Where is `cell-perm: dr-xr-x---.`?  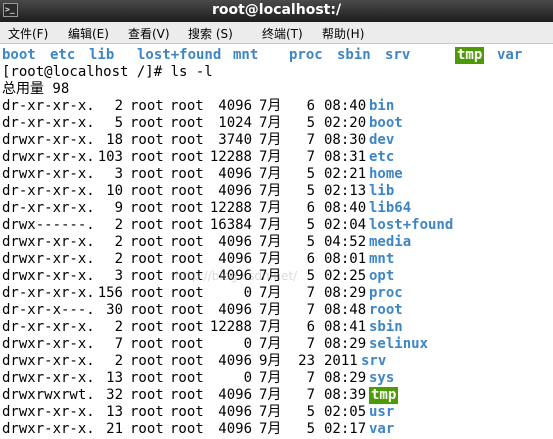
cell-perm: dr-xr-x---. is located at coordinates (48, 310).